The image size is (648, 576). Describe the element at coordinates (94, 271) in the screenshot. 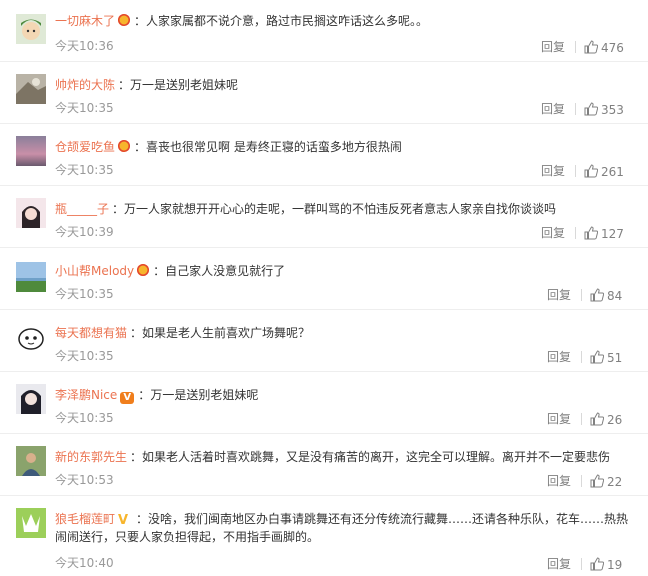

I see `username-link: 小山帮Melody` at that location.